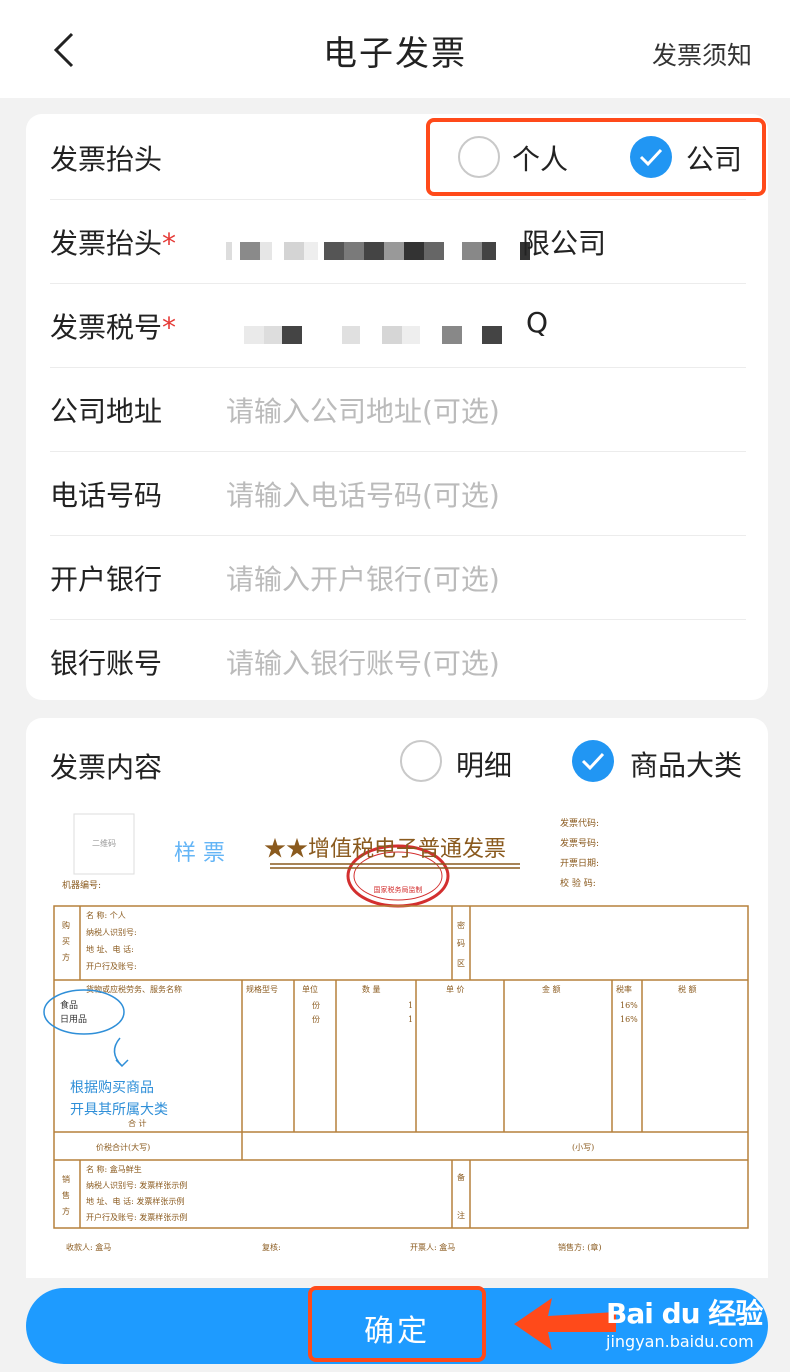  What do you see at coordinates (113, 243) in the screenshot?
I see `company-name-label: 发票抬头*` at bounding box center [113, 243].